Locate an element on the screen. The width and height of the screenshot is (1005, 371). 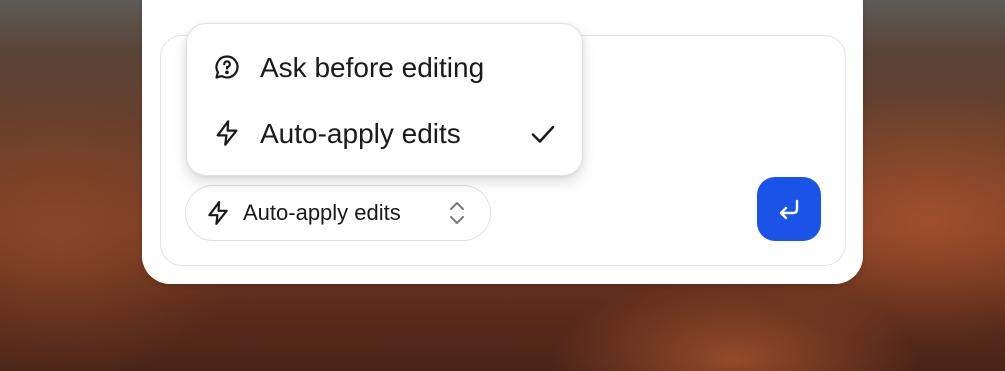
send-button is located at coordinates (789, 209).